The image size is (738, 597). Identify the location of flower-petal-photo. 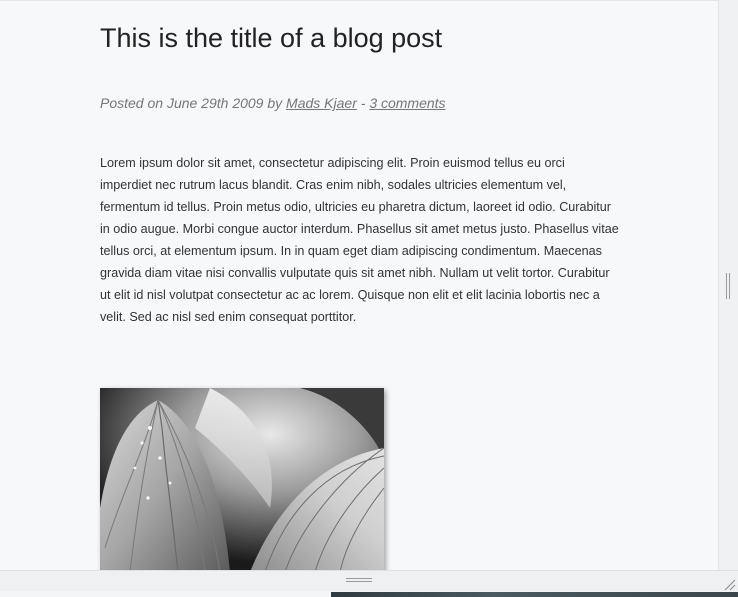
(242, 479).